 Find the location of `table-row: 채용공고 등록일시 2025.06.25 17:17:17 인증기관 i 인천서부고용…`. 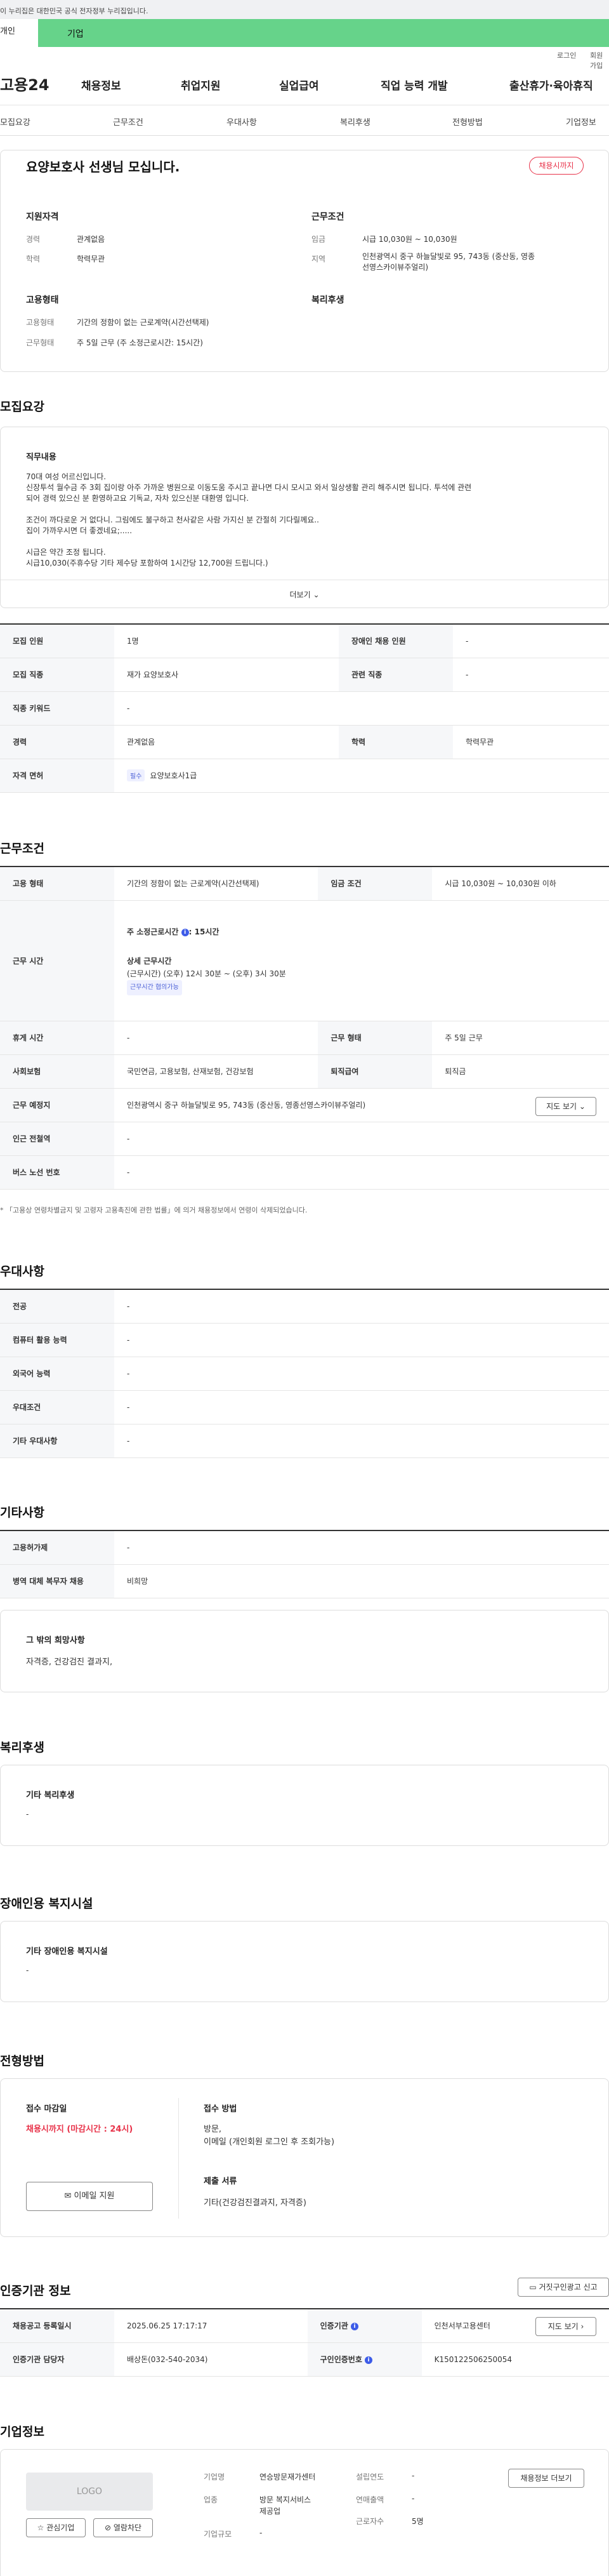

table-row: 채용공고 등록일시 2025.06.25 17:17:17 인증기관 i 인천서부고용… is located at coordinates (304, 2326).